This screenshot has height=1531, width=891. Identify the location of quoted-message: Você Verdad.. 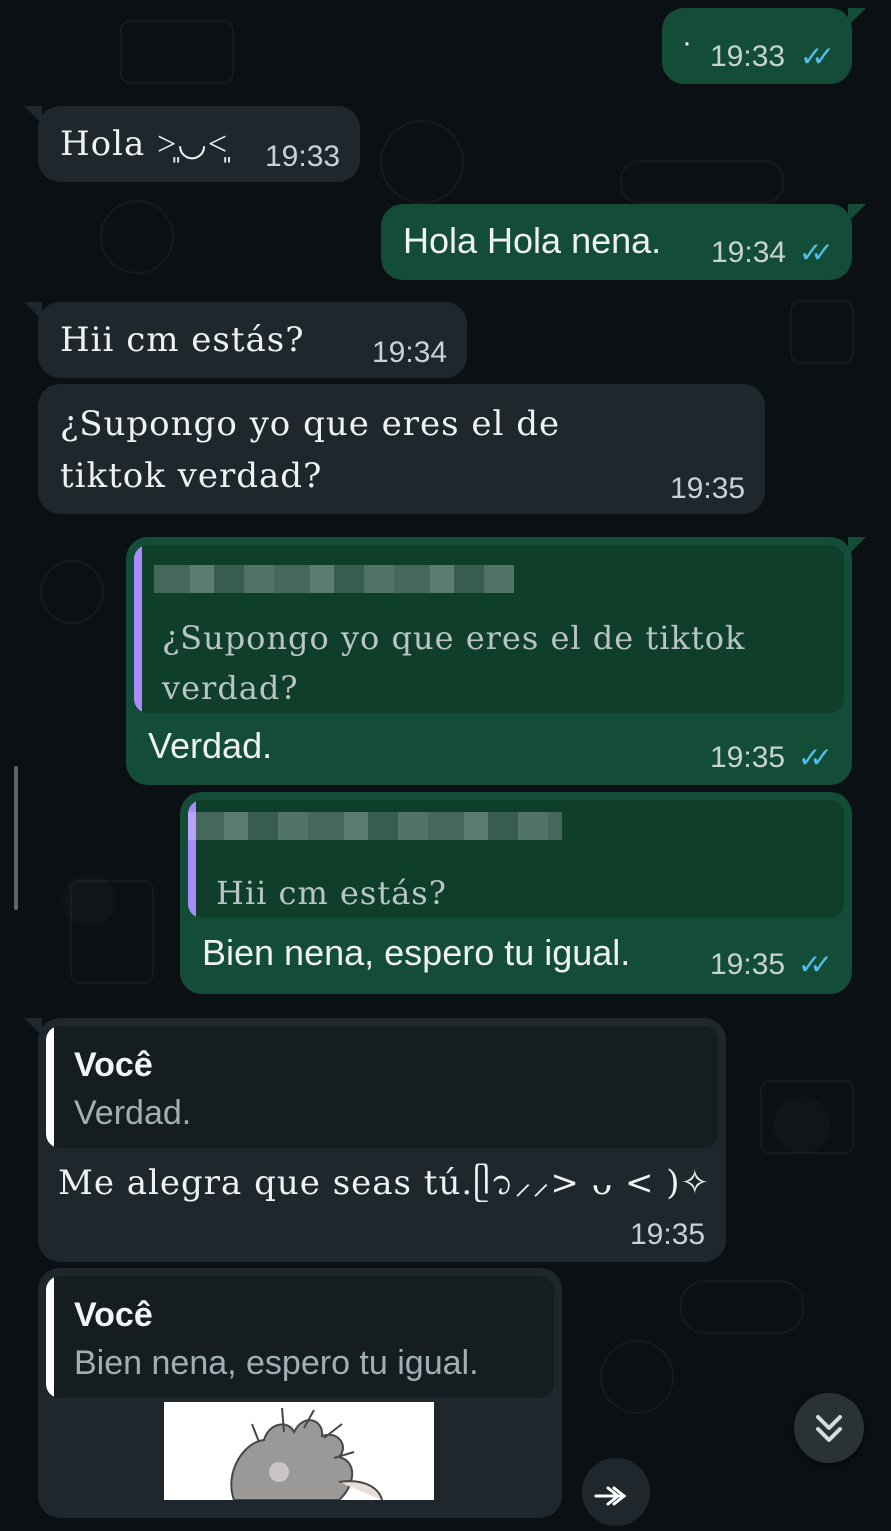
(382, 1087).